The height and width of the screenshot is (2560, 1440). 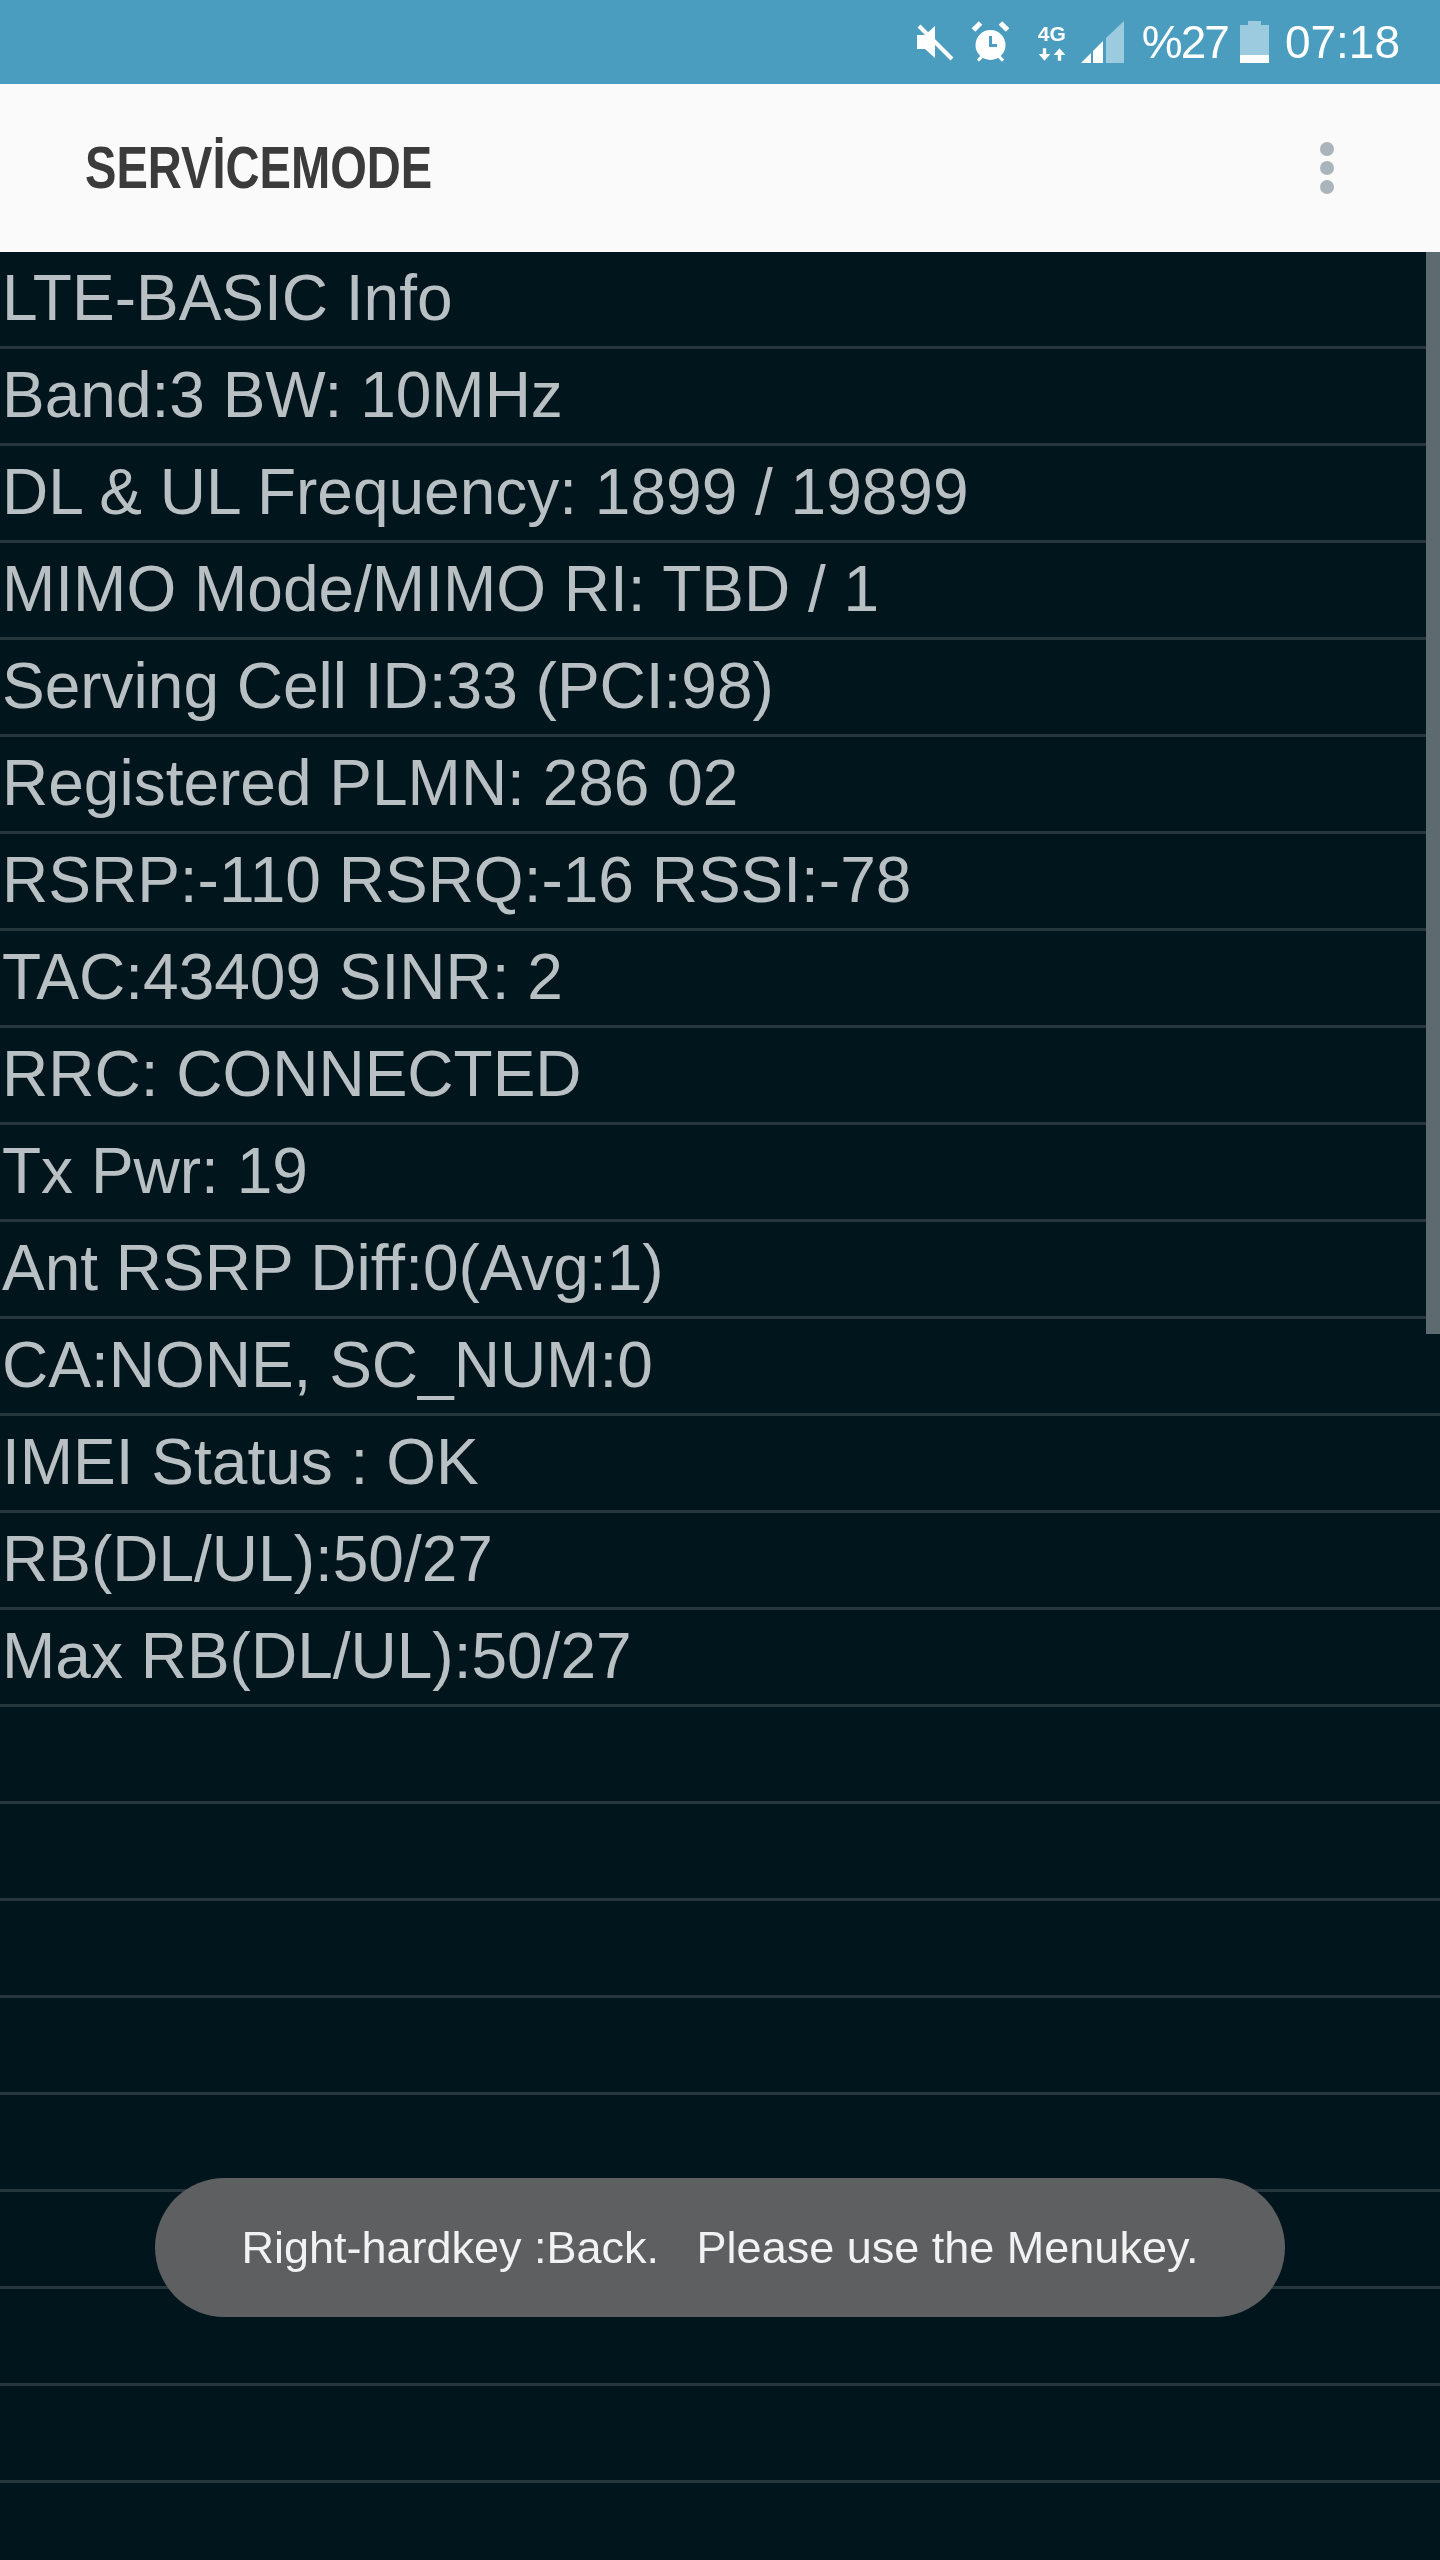 What do you see at coordinates (317, 1656) in the screenshot?
I see `info-line: Max RB(DL/UL):50/27` at bounding box center [317, 1656].